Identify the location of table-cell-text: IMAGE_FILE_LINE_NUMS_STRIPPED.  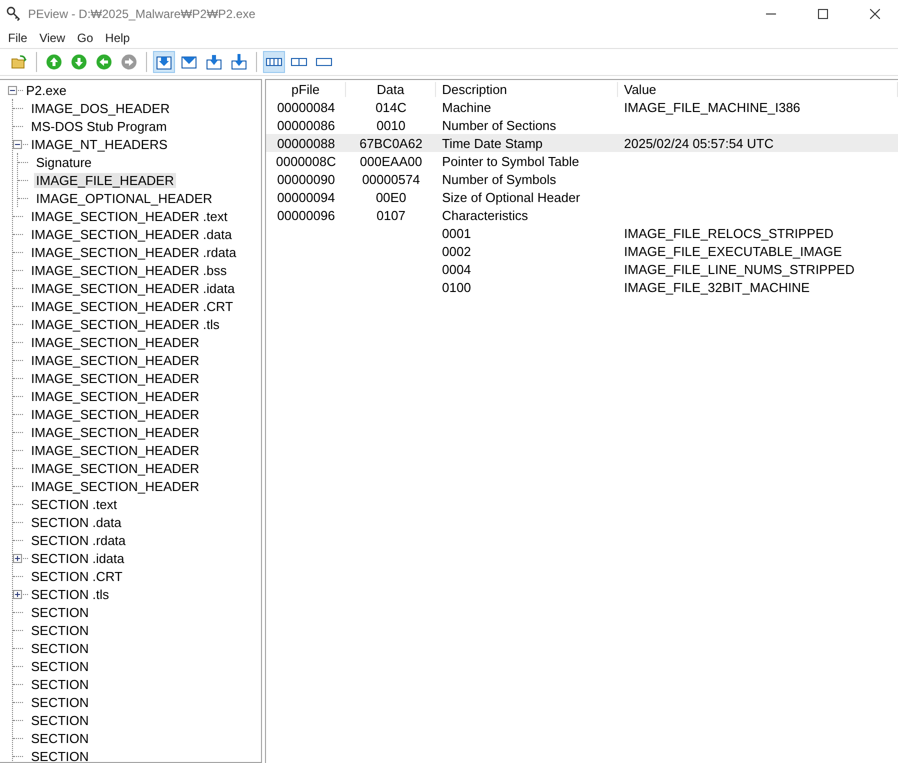
(739, 269).